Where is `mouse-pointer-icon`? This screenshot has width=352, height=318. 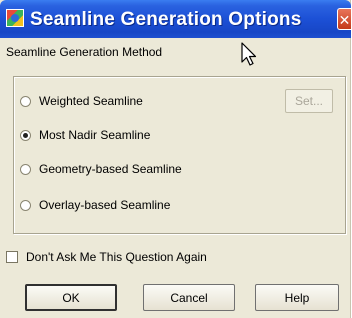
mouse-pointer-icon is located at coordinates (249, 54).